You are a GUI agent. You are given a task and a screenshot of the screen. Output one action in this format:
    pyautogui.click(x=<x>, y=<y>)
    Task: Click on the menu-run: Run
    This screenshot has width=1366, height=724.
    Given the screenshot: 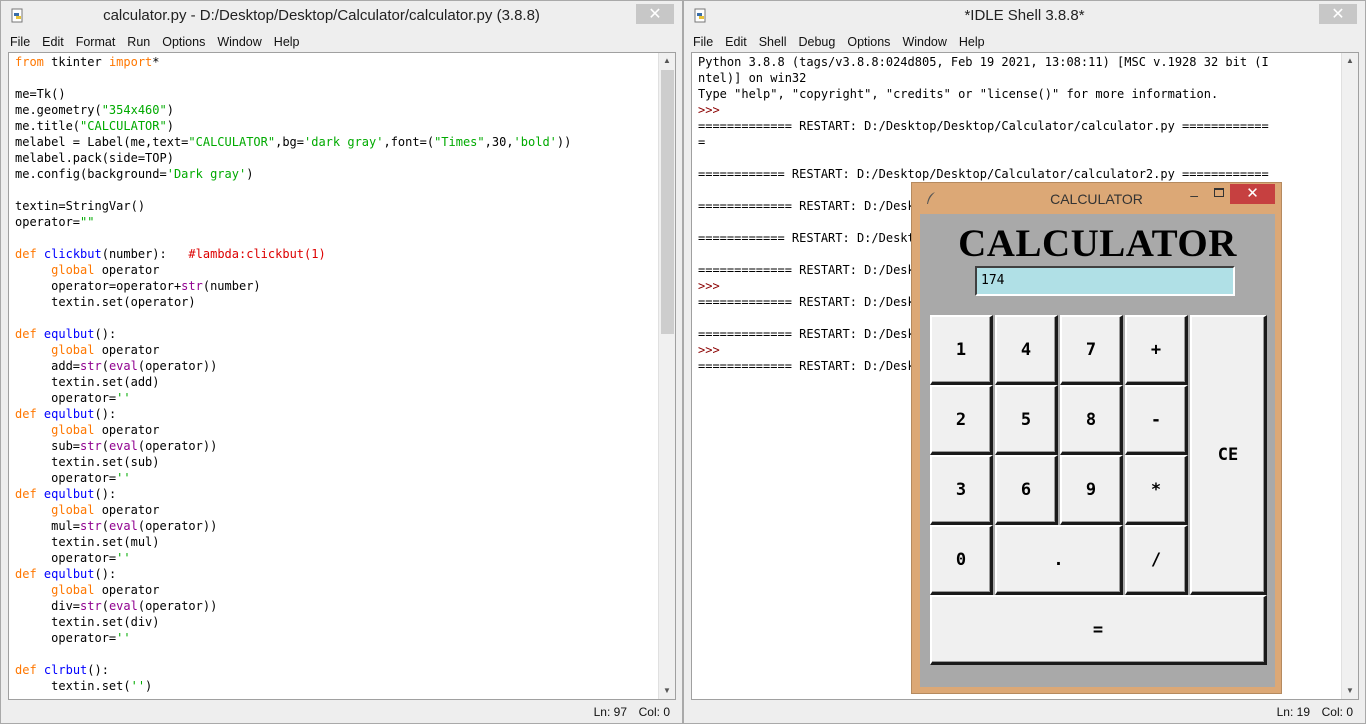 What is the action you would take?
    pyautogui.click(x=138, y=42)
    